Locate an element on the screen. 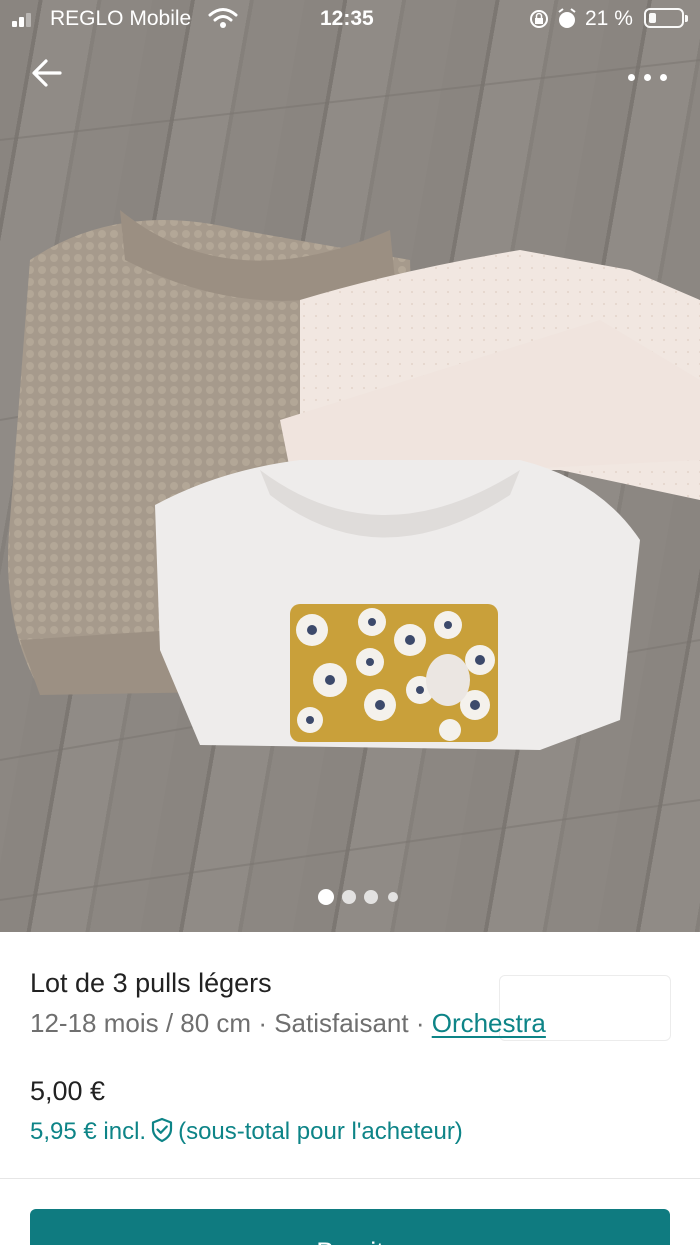 The height and width of the screenshot is (1245, 700). buyer-price-value: 5,95 € incl. is located at coordinates (88, 1131).